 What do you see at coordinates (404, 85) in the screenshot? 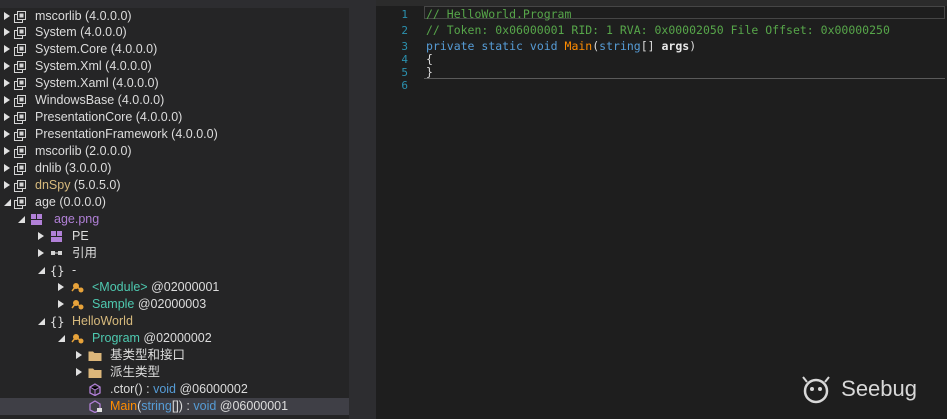
I see `line-number: 6` at bounding box center [404, 85].